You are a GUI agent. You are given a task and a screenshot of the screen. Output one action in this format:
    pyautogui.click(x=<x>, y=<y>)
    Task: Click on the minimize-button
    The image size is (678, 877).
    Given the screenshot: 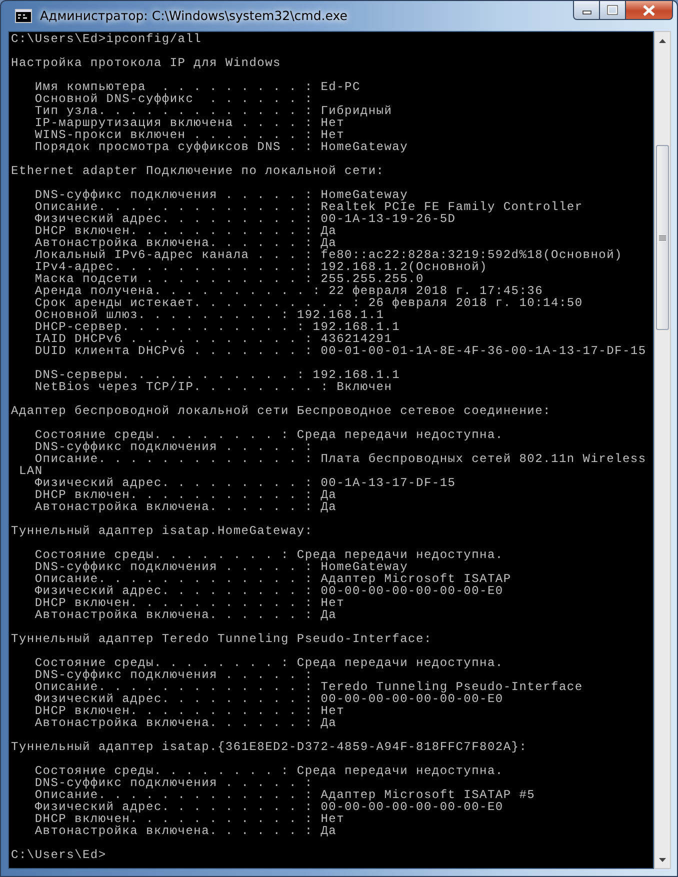 What is the action you would take?
    pyautogui.click(x=586, y=10)
    